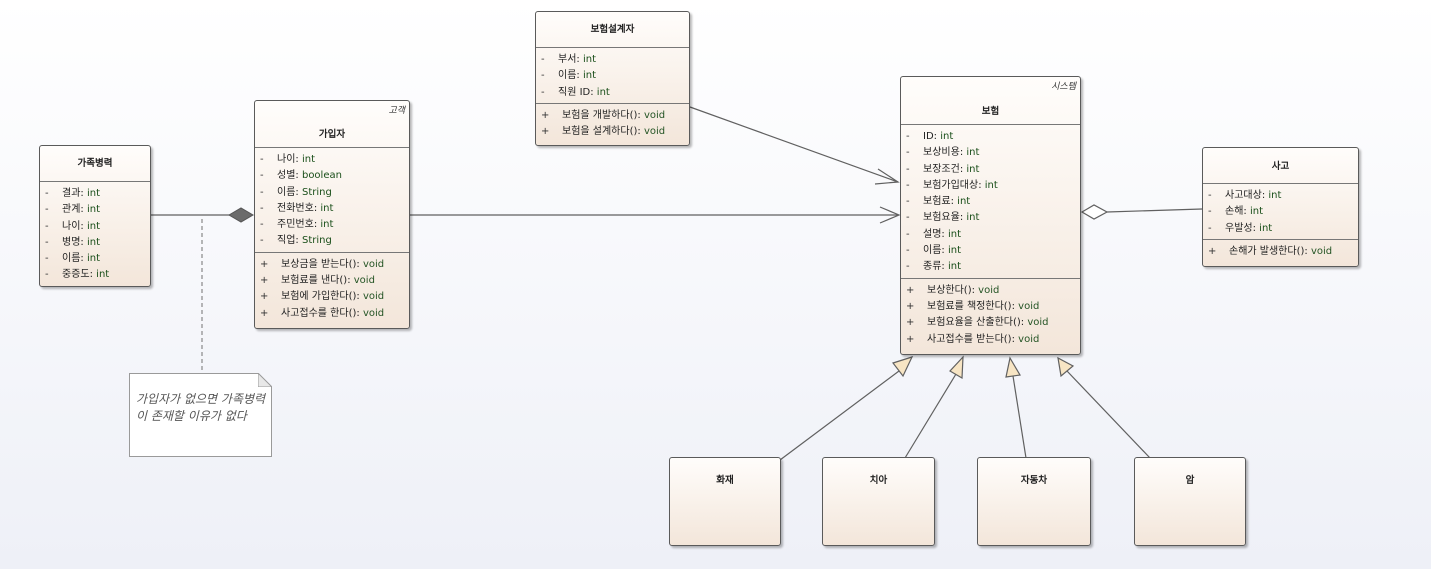 The image size is (1431, 569). Describe the element at coordinates (201, 407) in the screenshot. I see `note-text: 가입자가 없으면 가족병력이 존재할 이유가 없다` at that location.